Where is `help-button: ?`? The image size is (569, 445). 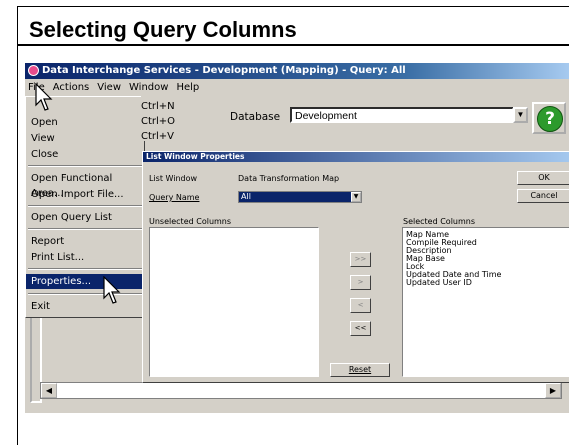
help-button: ? is located at coordinates (549, 118).